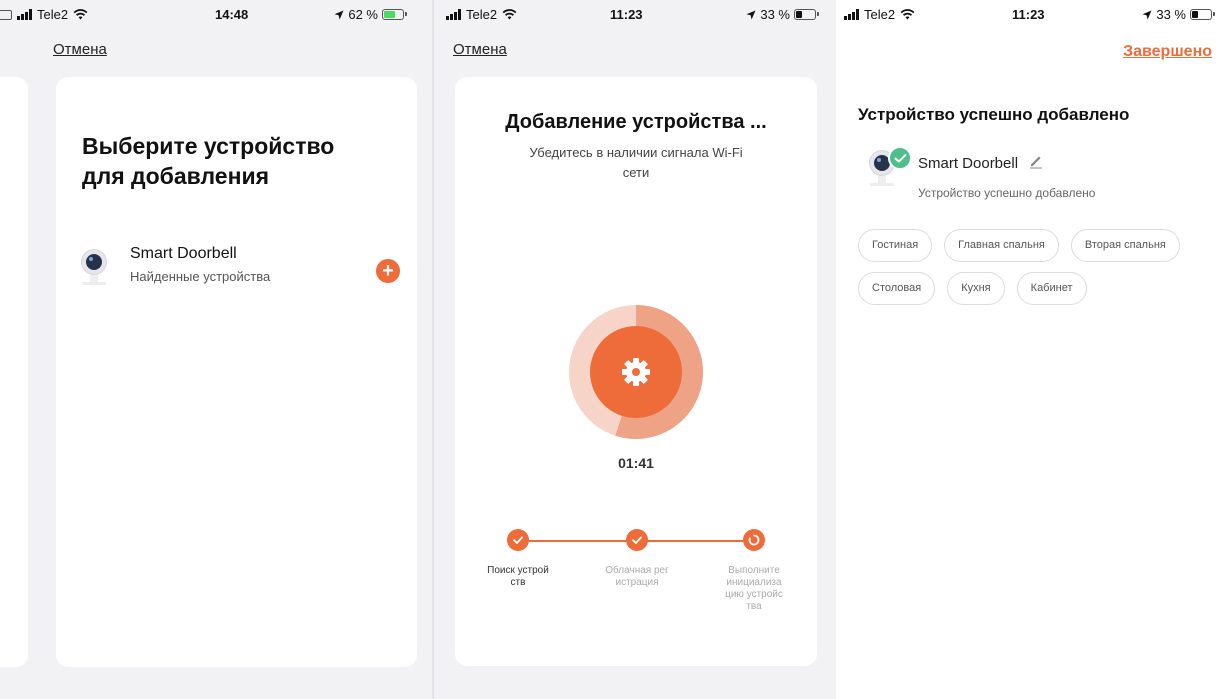 This screenshot has width=1226, height=699. I want to click on room-chip: Главная спальня, so click(1001, 245).